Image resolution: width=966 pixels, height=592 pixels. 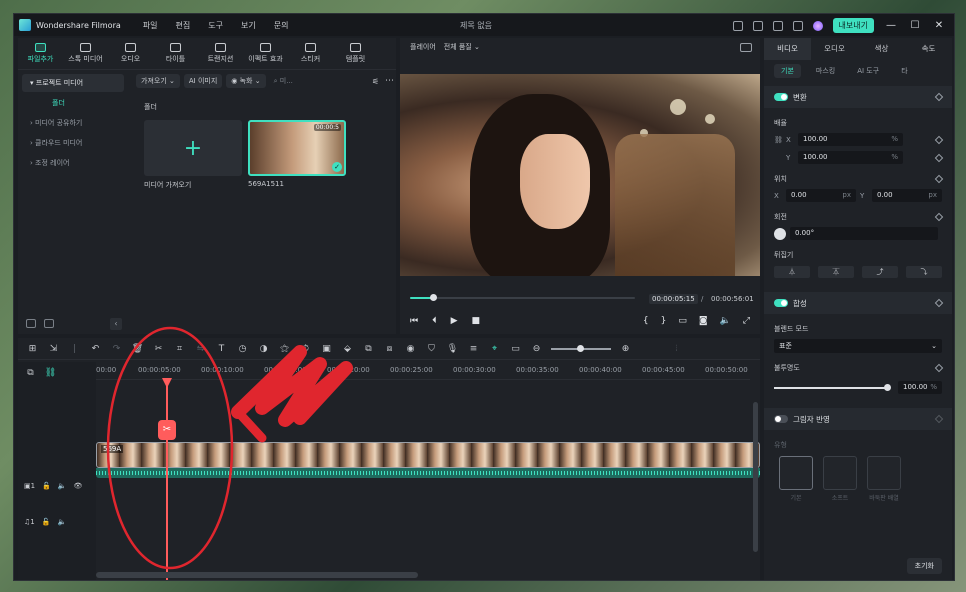 I want to click on vertical-scrollbar, so click(x=755, y=477).